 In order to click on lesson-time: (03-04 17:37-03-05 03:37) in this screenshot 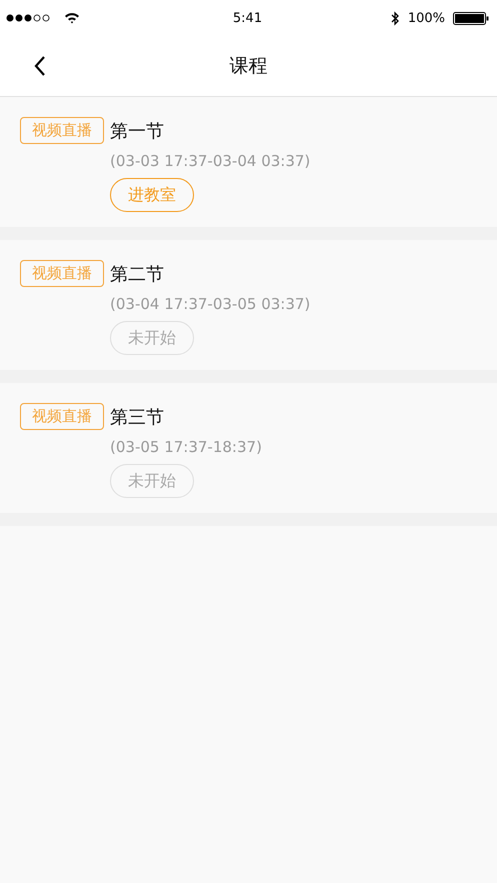, I will do `click(210, 304)`.